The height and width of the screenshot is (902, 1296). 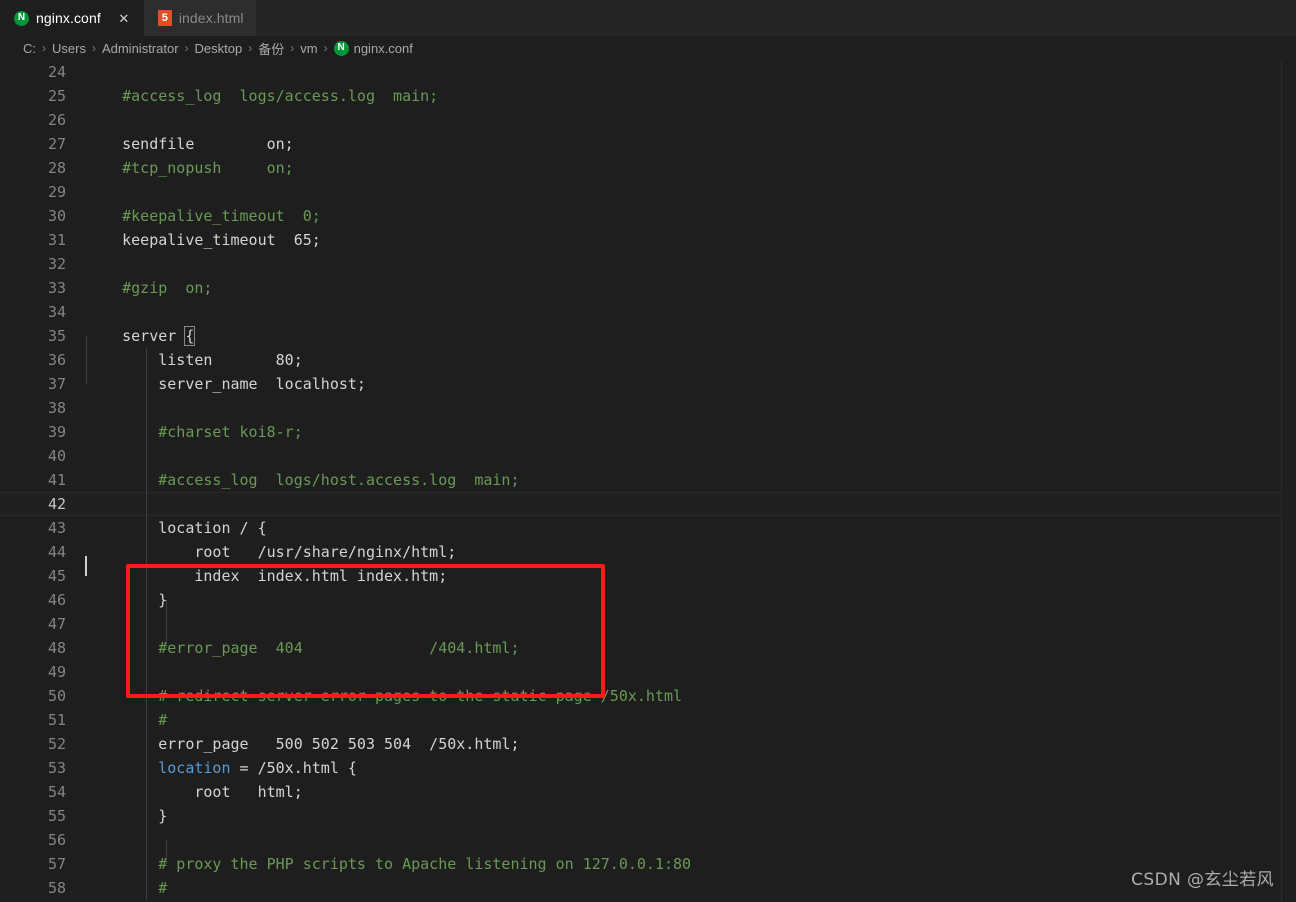 I want to click on code-line: 32, so click(x=648, y=264).